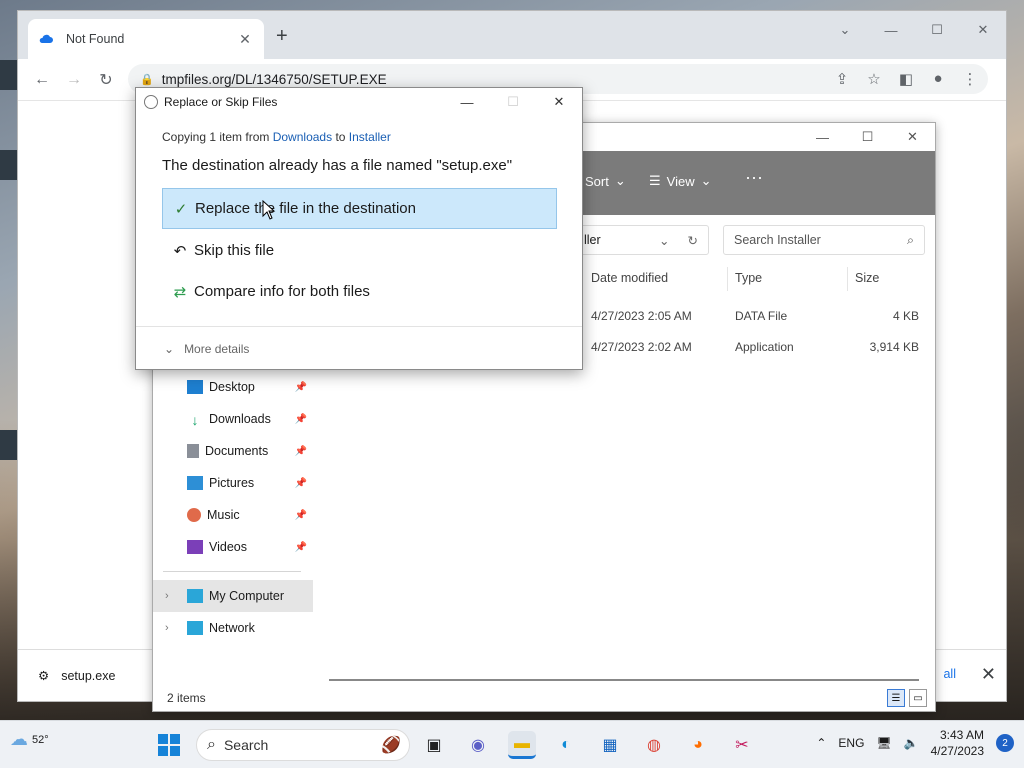 Image resolution: width=1024 pixels, height=768 pixels. What do you see at coordinates (522, 745) in the screenshot?
I see `file-explorer-icon: ▬` at bounding box center [522, 745].